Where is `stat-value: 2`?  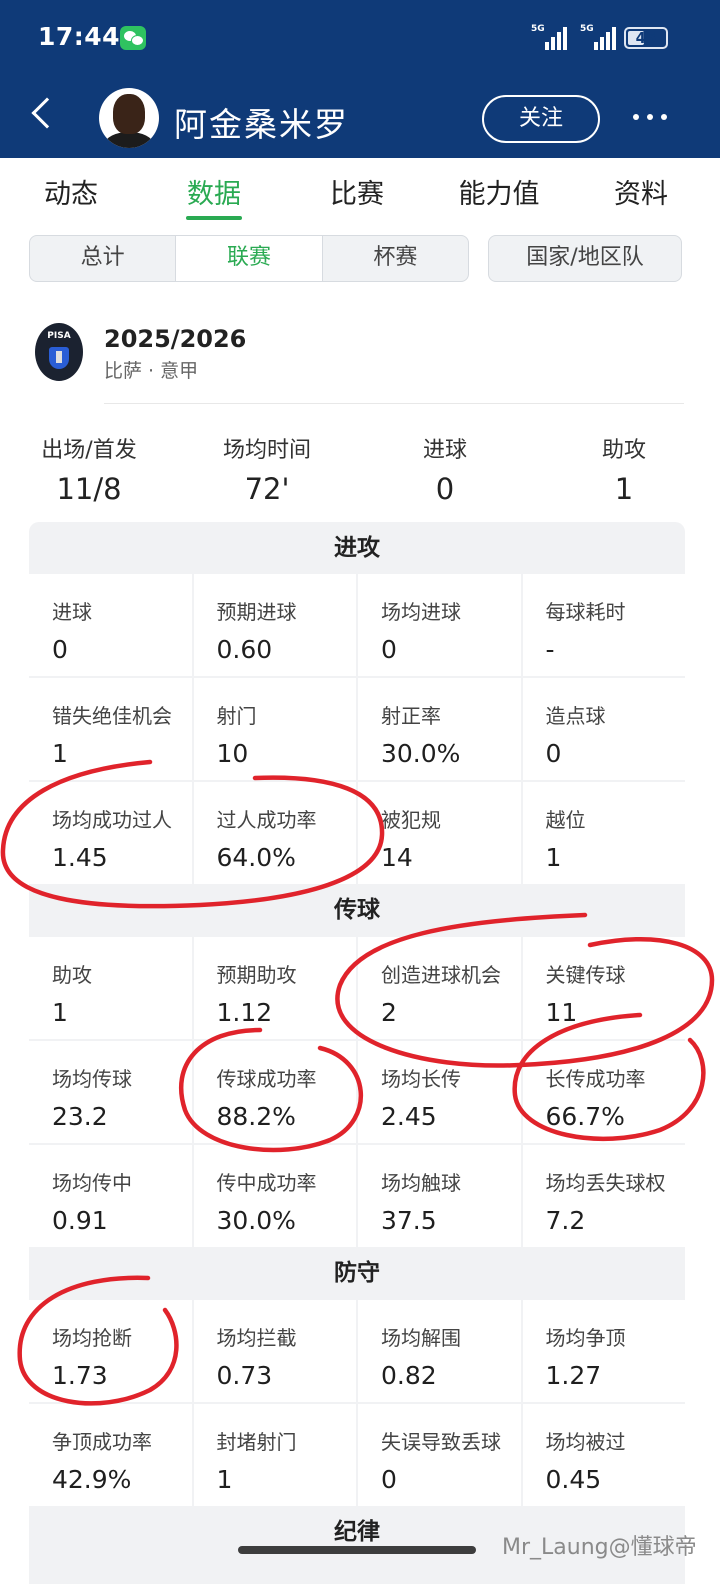
stat-value: 2 is located at coordinates (389, 1012).